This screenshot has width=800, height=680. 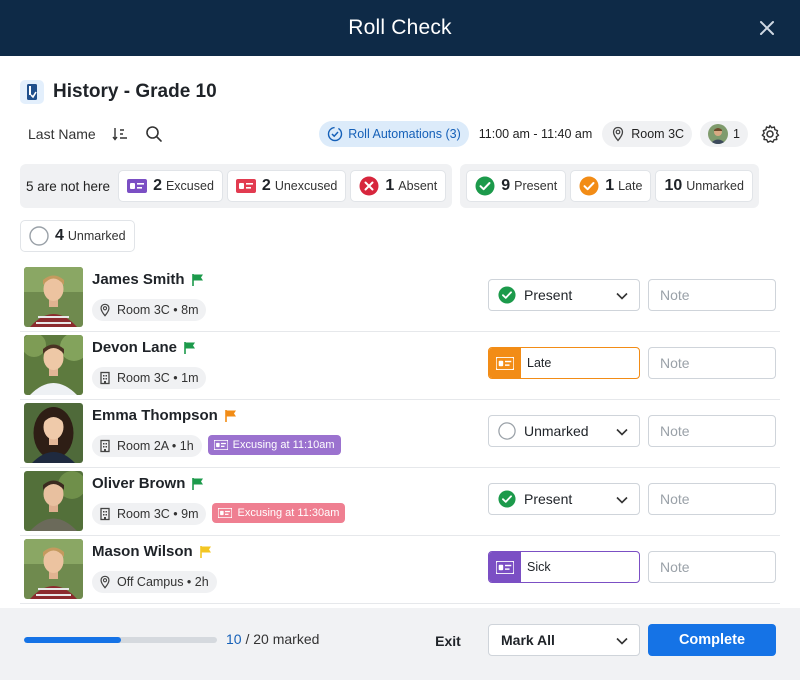 What do you see at coordinates (658, 134) in the screenshot?
I see `room-label: Room 3C` at bounding box center [658, 134].